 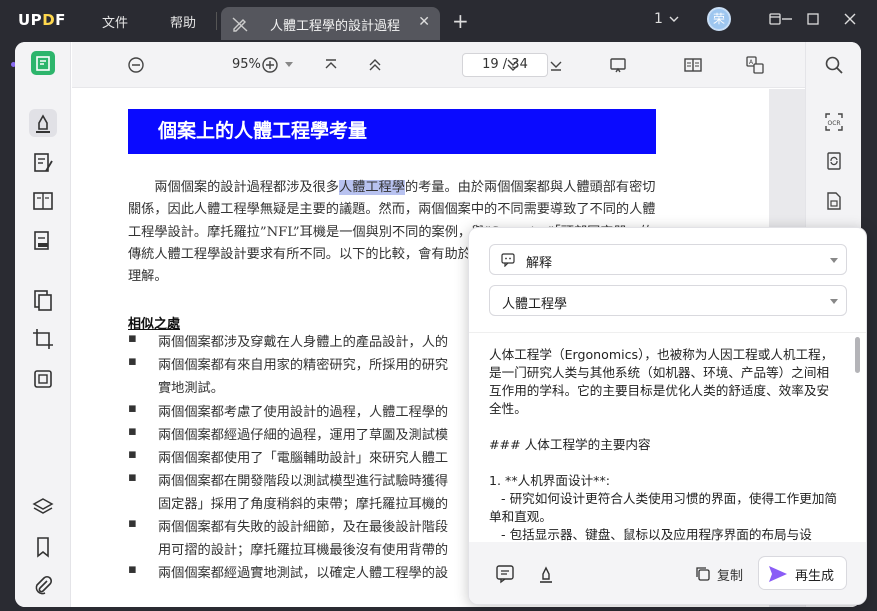 What do you see at coordinates (331, 65) in the screenshot?
I see `first-page-icon` at bounding box center [331, 65].